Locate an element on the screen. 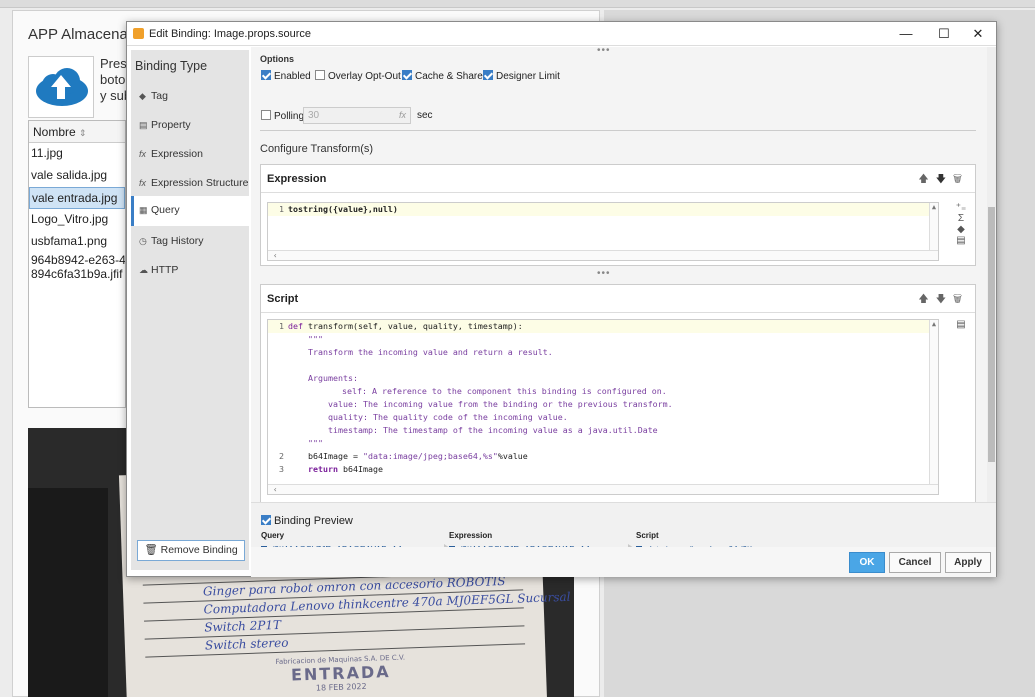 The width and height of the screenshot is (1035, 697). binding-preview-checkbox: Binding Preview is located at coordinates (307, 521).